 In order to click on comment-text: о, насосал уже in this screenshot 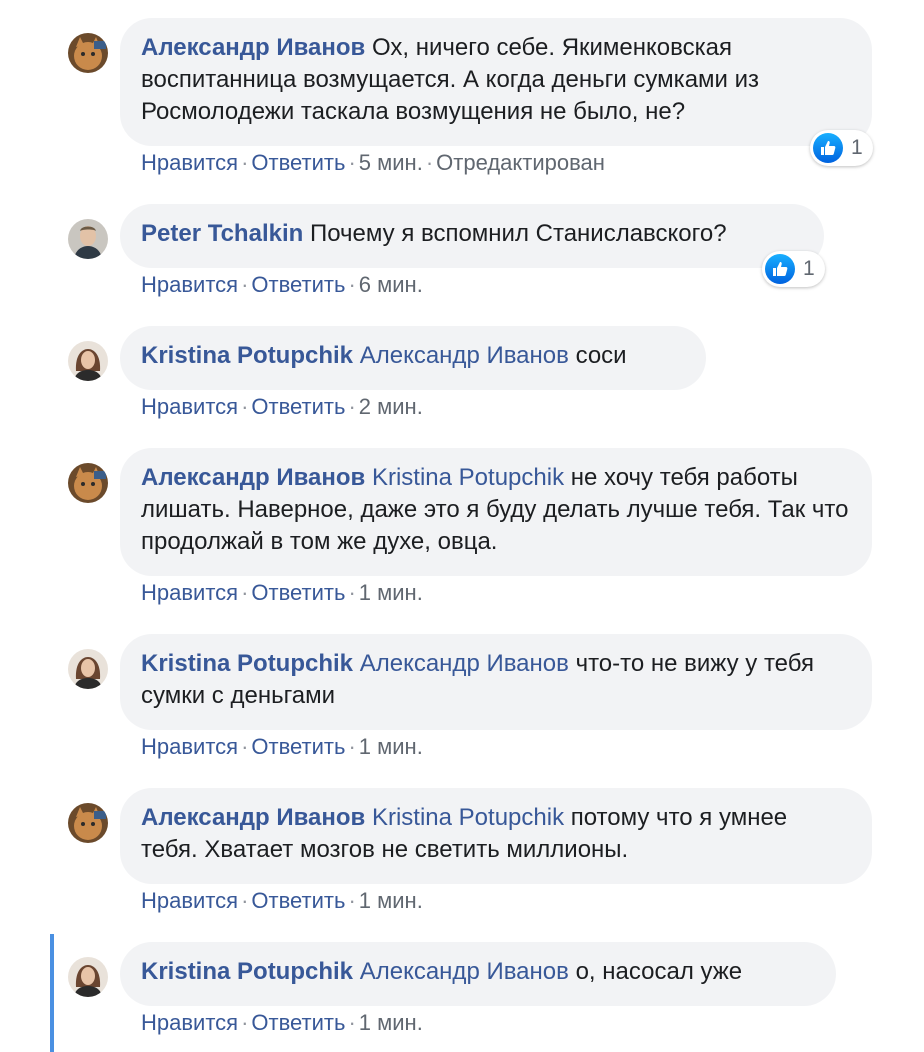, I will do `click(659, 971)`.